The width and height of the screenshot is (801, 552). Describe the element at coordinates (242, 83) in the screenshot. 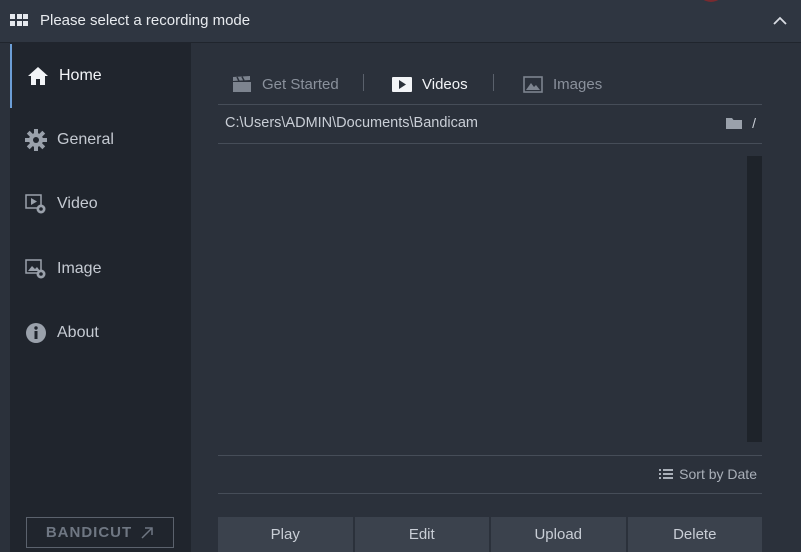

I see `clapperboard-icon` at that location.